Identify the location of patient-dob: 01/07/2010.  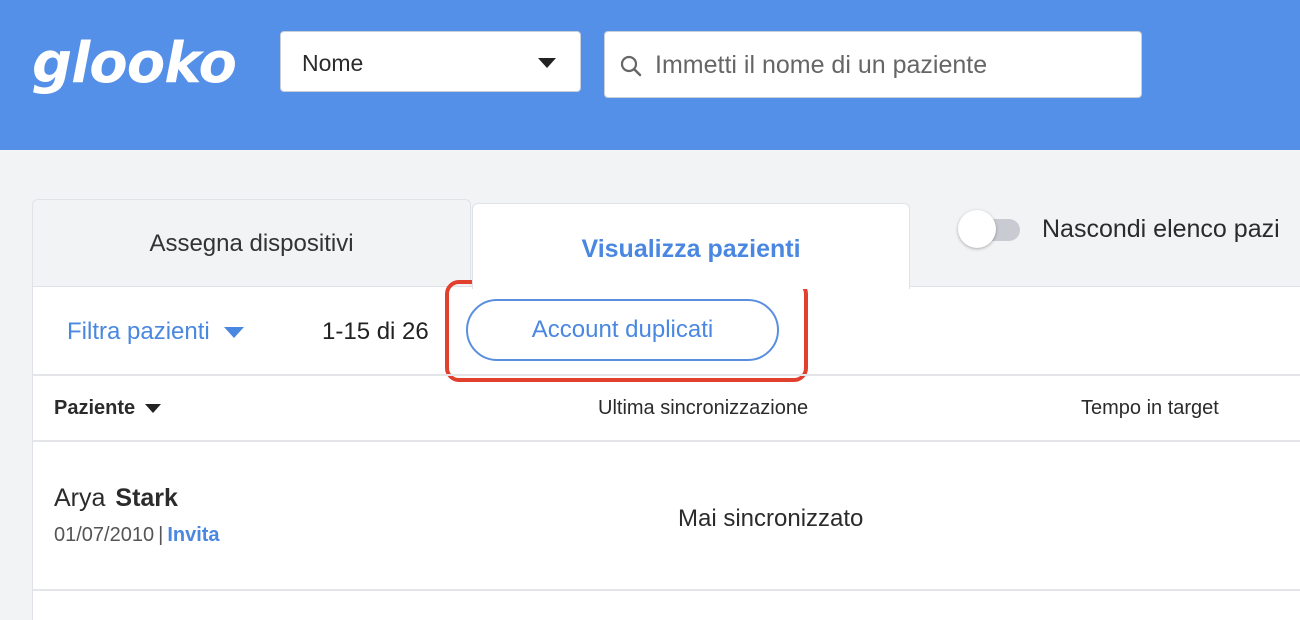
(104, 535).